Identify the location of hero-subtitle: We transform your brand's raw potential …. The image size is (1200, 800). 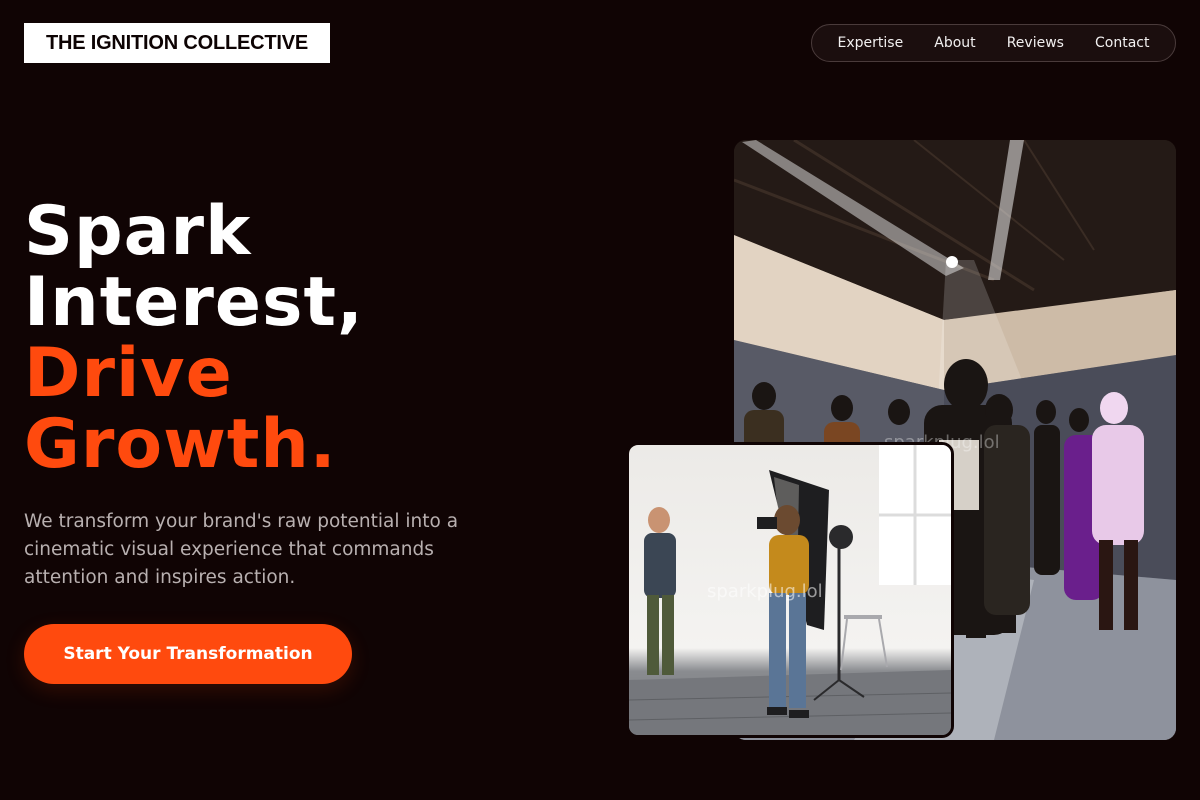
(241, 549).